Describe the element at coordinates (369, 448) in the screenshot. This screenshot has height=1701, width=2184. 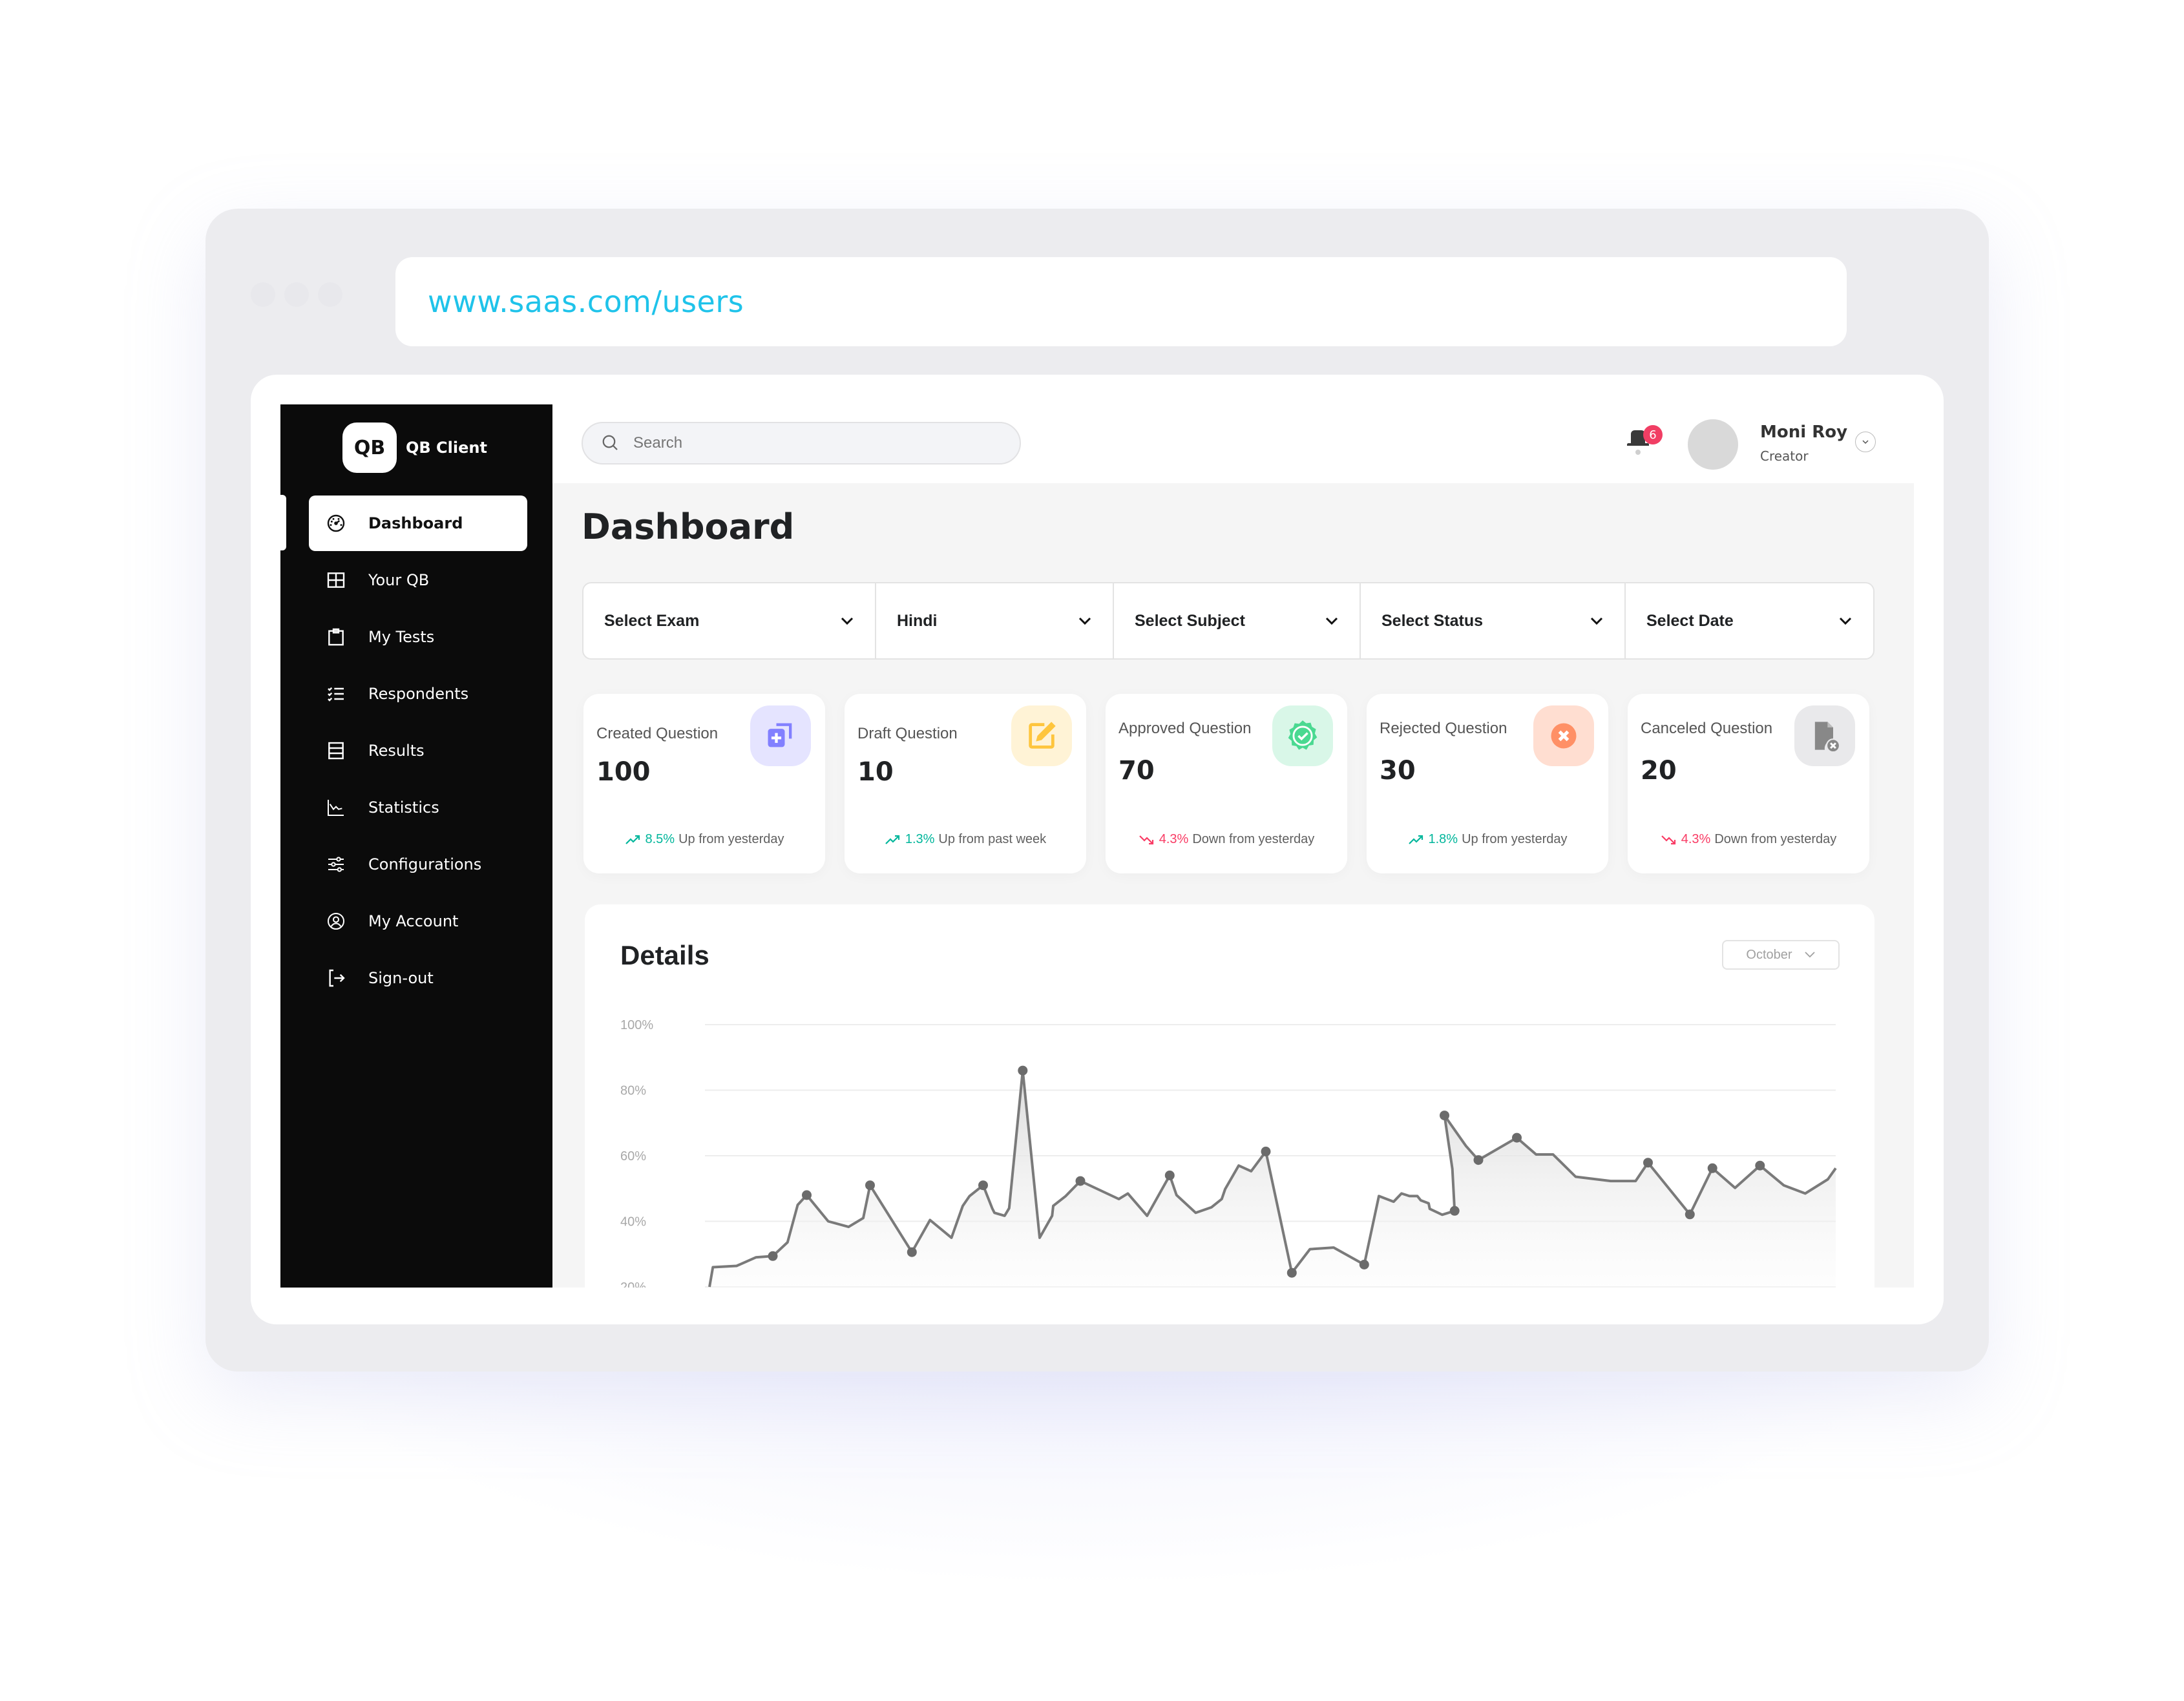
I see `logo-mark: QB` at that location.